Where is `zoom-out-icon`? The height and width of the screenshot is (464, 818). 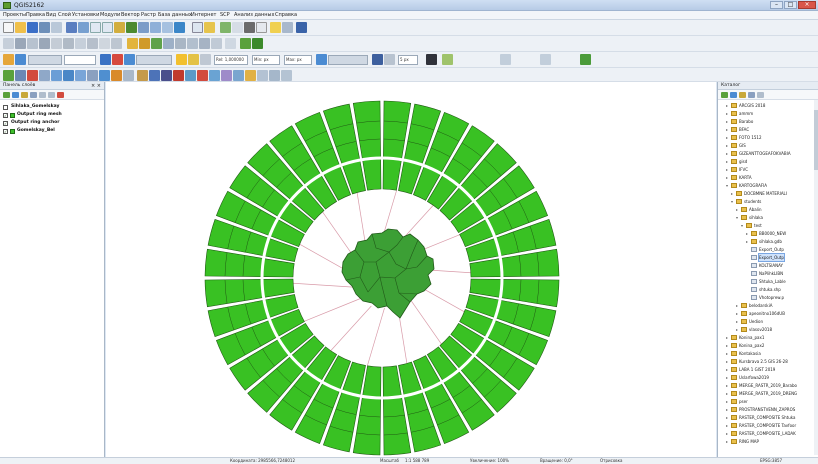
zoom-out-icon is located at coordinates (107, 27).